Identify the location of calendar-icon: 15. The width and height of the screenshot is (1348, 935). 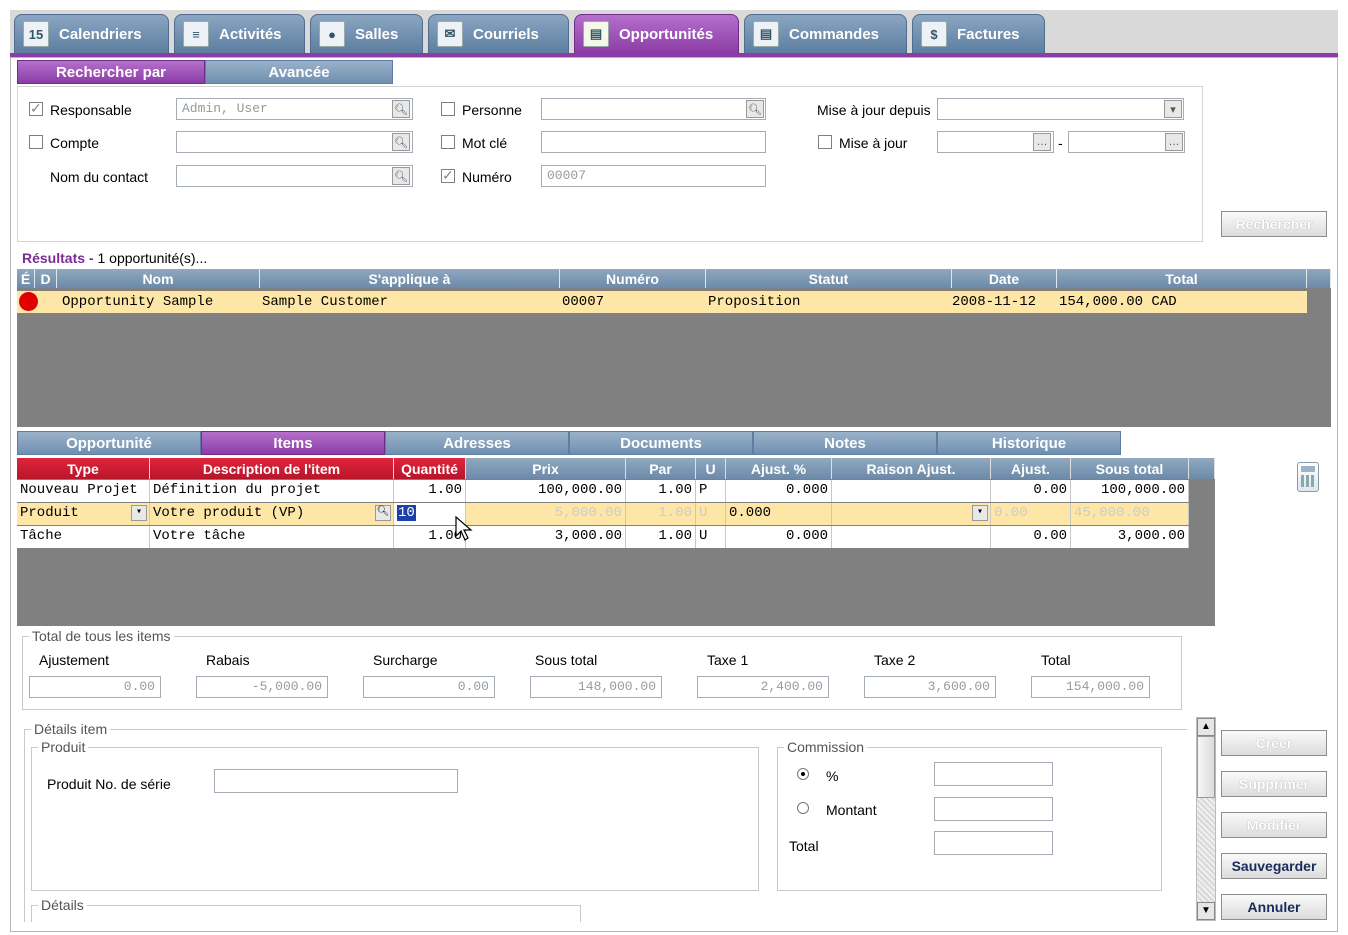
(36, 34).